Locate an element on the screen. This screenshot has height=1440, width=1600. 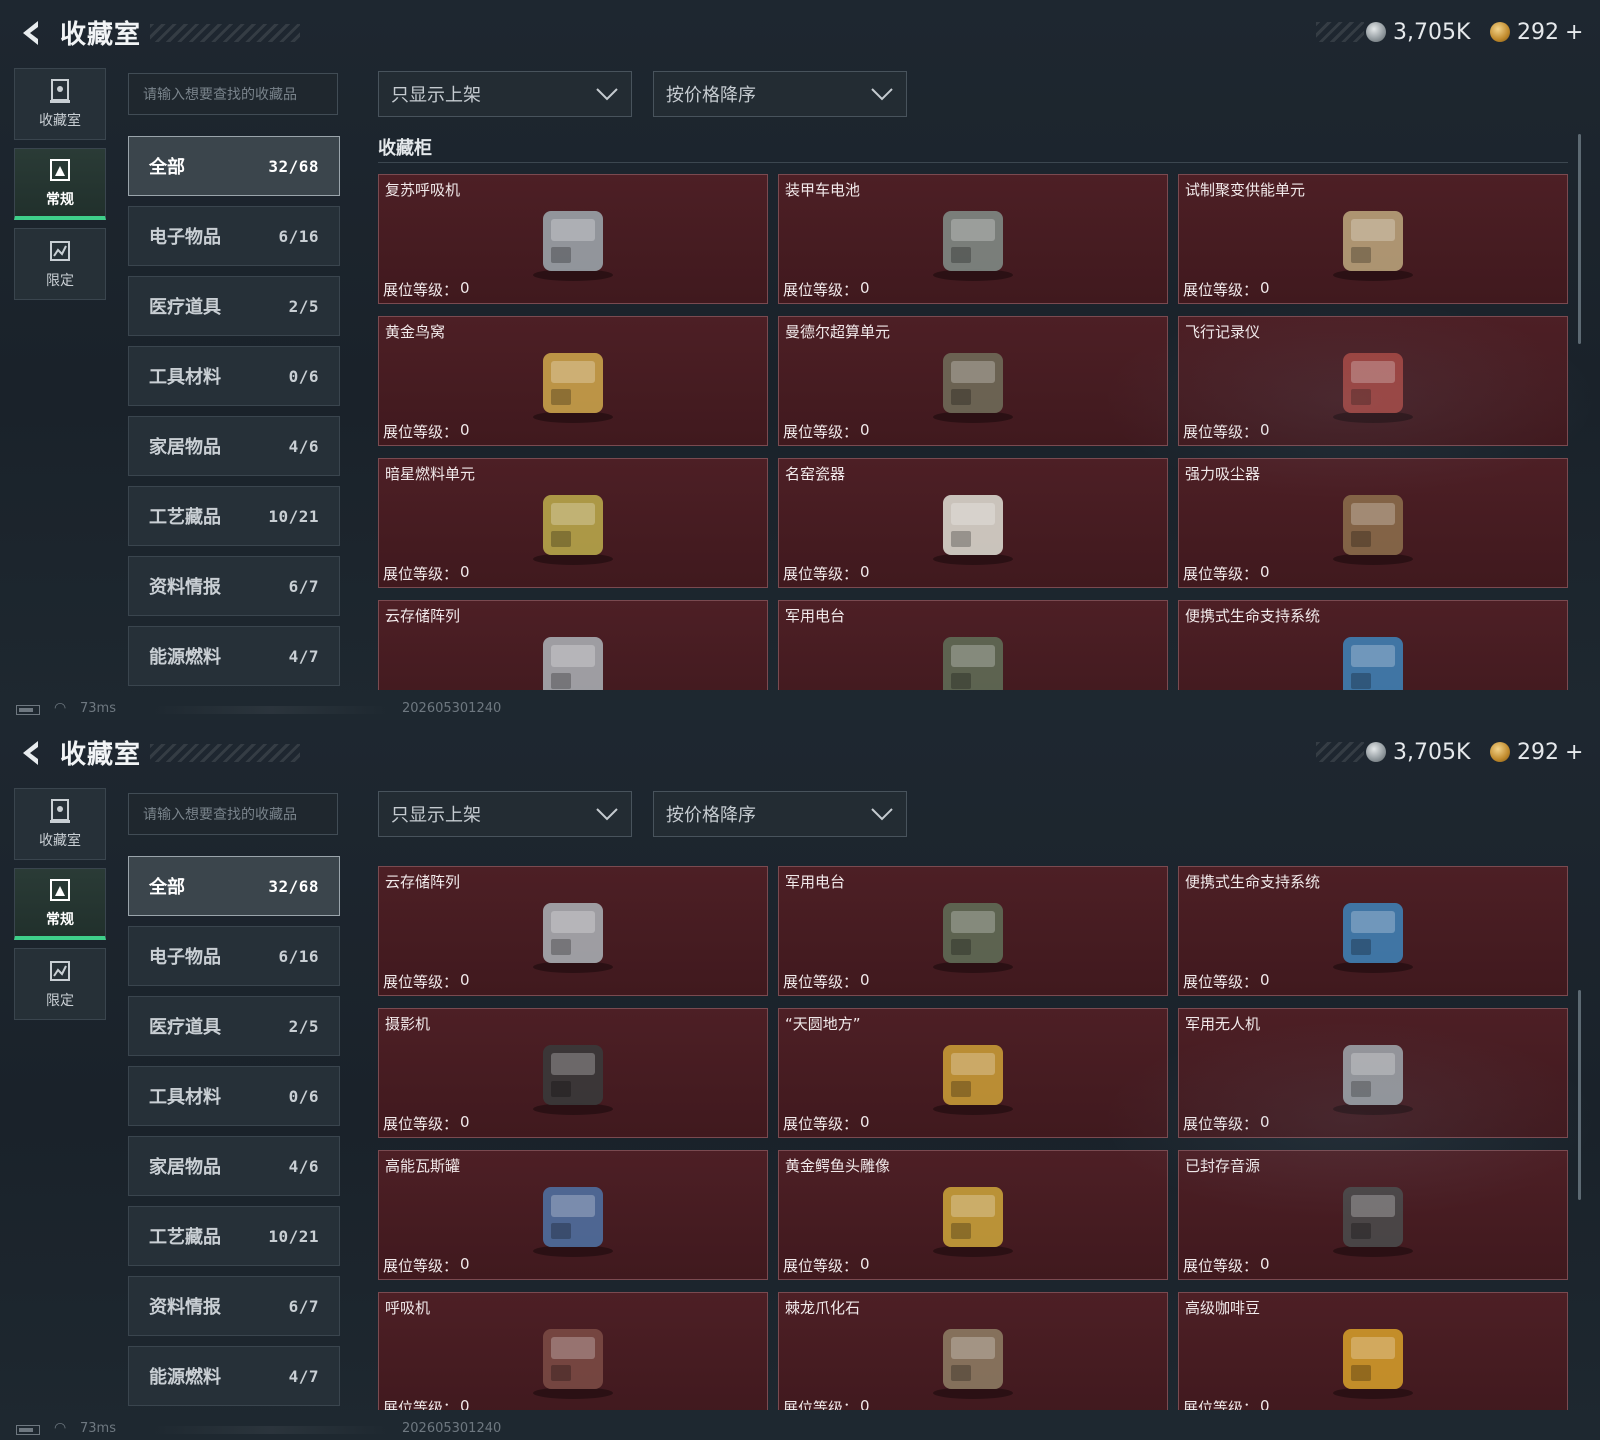
item-name: 便携式生命支持系统 is located at coordinates (1253, 882).